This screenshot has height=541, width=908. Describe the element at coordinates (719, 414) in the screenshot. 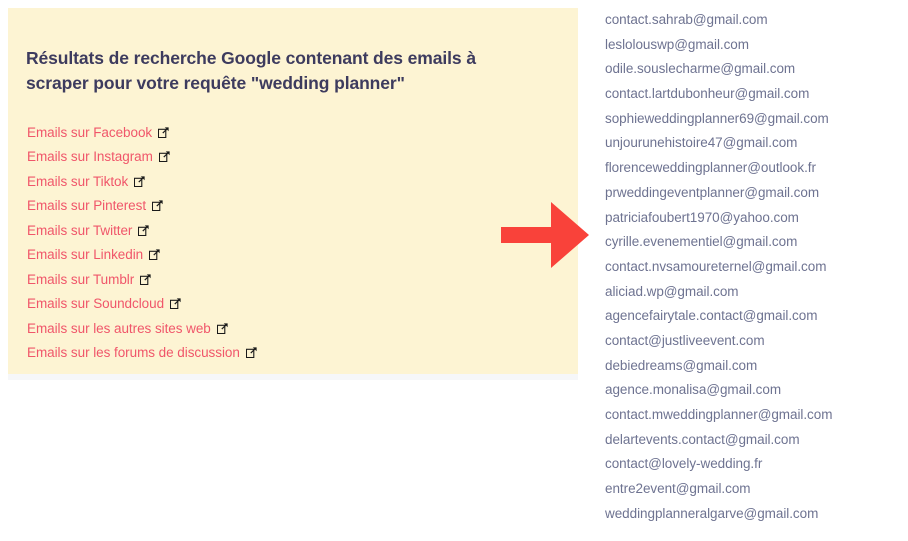

I see `list-item: contact.mweddingplanner@gmail.com` at that location.